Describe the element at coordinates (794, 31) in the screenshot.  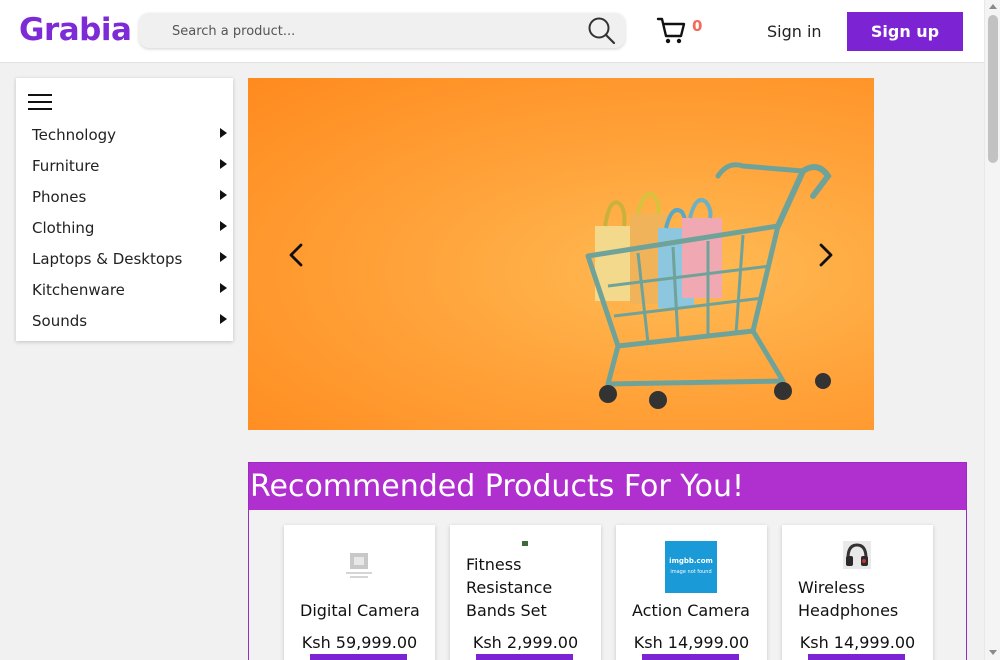
I see `sign-in-link: Sign in` at that location.